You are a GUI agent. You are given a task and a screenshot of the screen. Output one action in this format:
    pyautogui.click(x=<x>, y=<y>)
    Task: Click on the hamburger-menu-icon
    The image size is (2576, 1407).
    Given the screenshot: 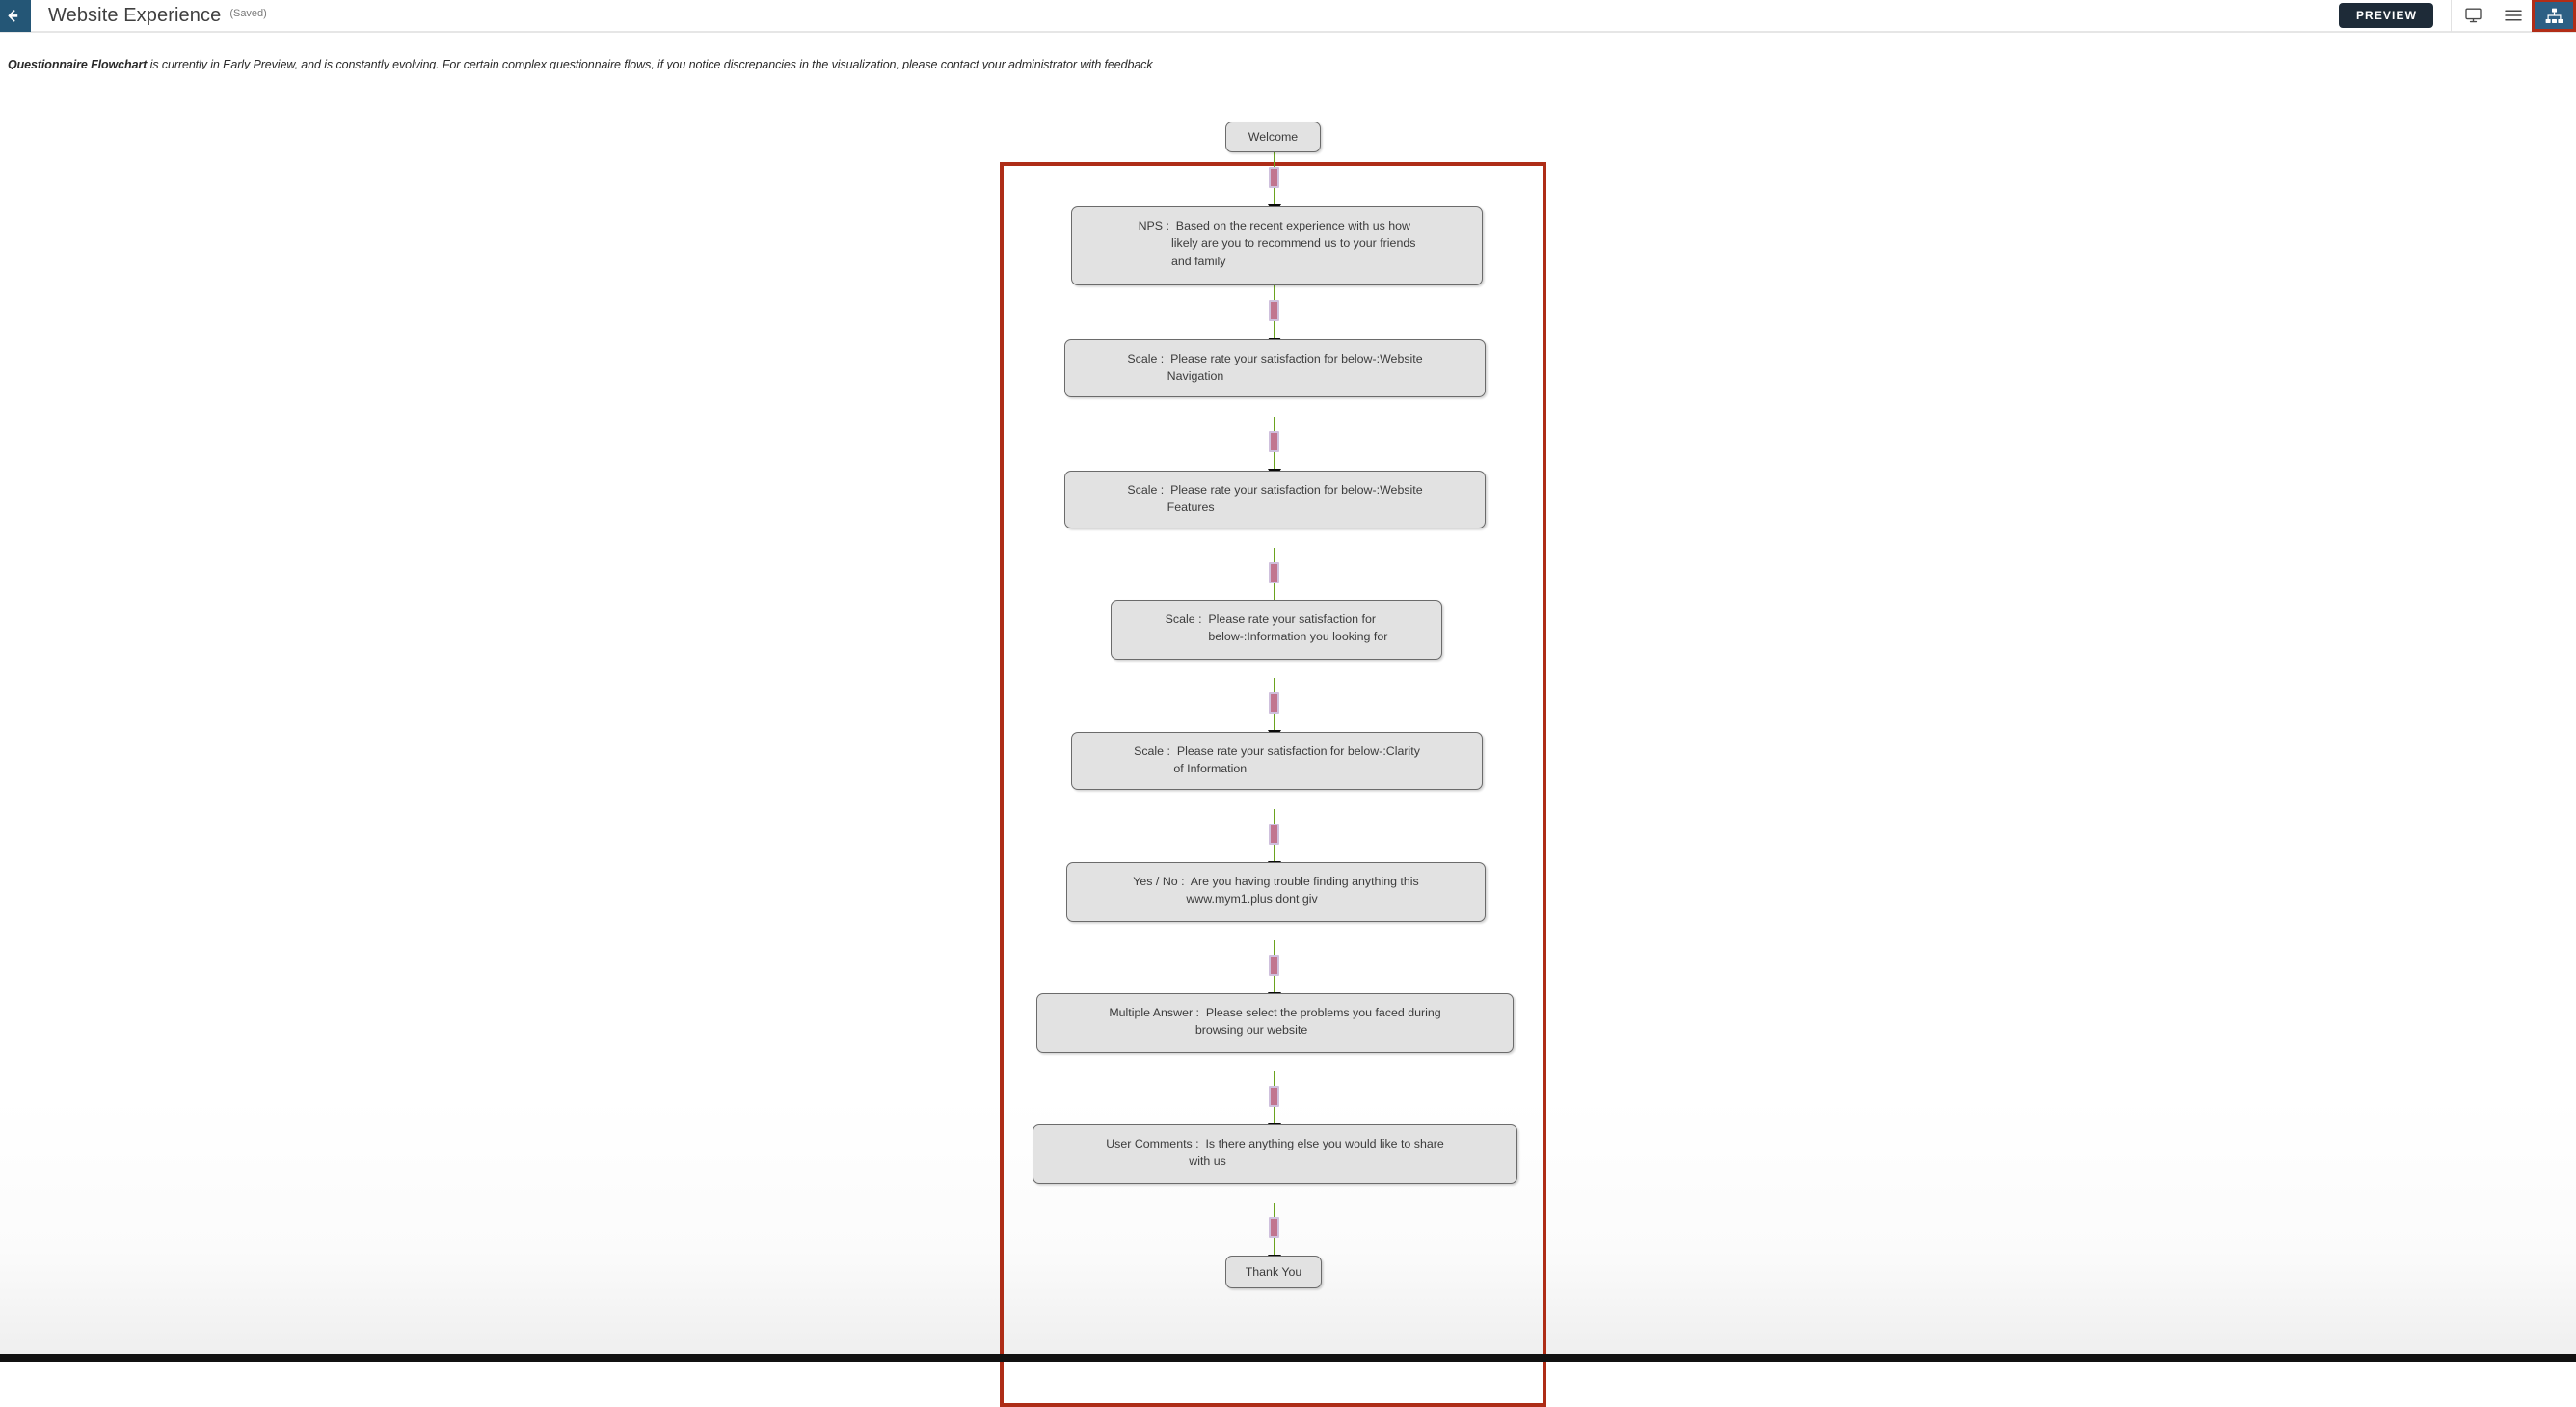 What is the action you would take?
    pyautogui.click(x=2514, y=15)
    